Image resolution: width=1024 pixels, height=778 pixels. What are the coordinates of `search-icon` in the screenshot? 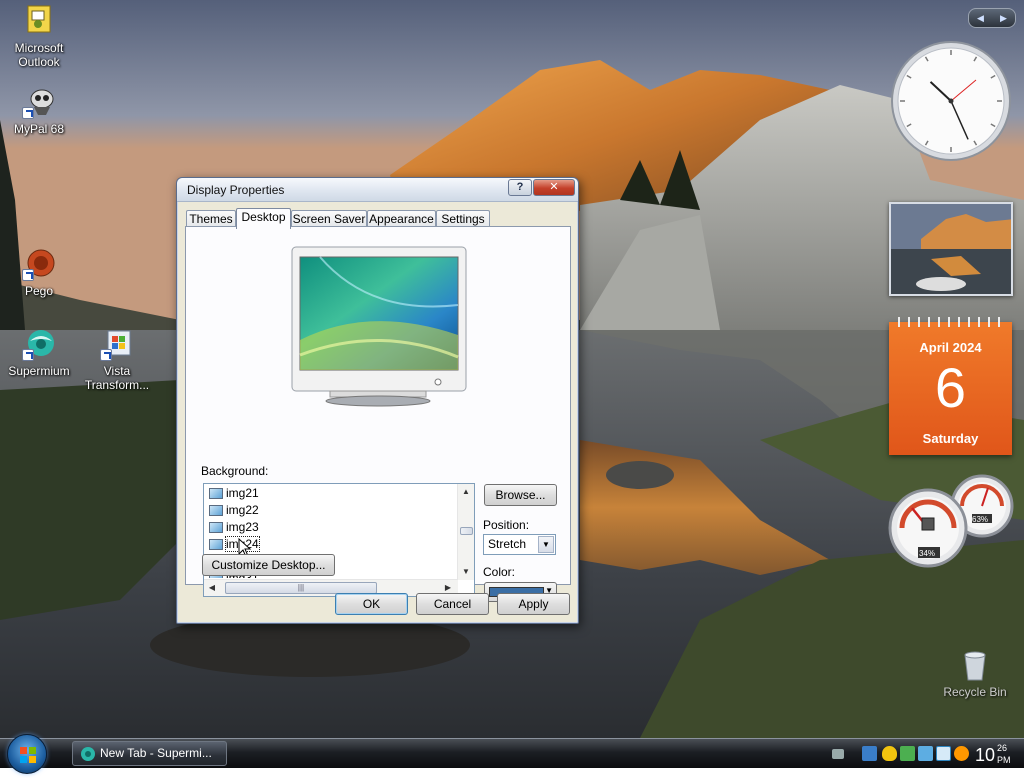 It's located at (961, 753).